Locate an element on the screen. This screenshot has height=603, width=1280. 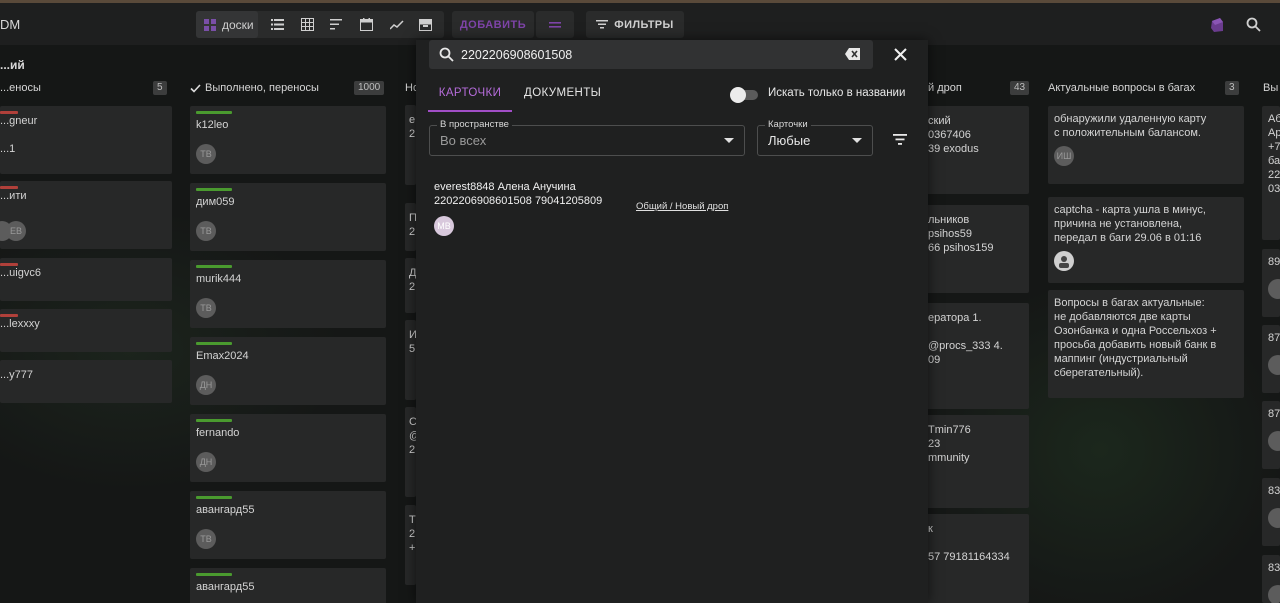
card-title: С is located at coordinates (412, 422).